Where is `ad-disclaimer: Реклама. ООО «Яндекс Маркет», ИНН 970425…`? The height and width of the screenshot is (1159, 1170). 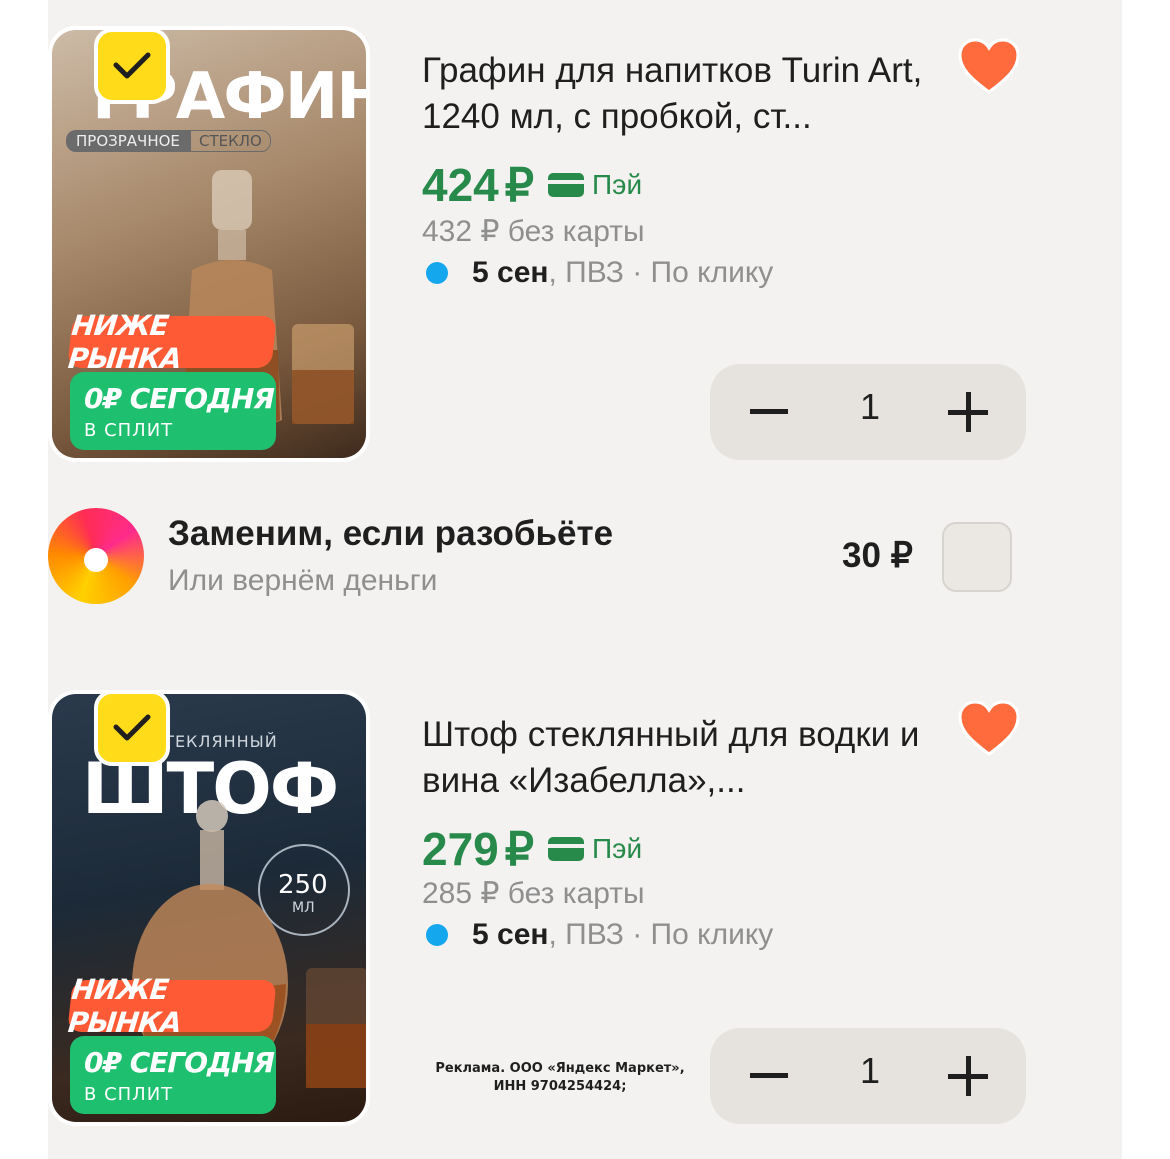 ad-disclaimer: Реклама. ООО «Яндекс Маркет», ИНН 970425… is located at coordinates (560, 1077).